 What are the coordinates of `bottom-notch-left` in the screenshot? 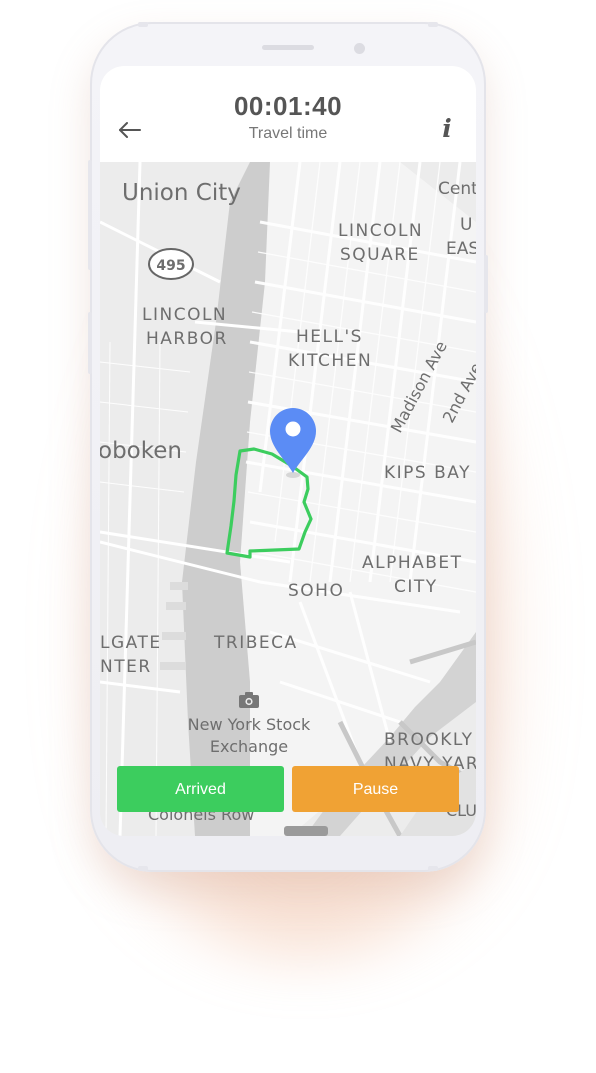 It's located at (143, 868).